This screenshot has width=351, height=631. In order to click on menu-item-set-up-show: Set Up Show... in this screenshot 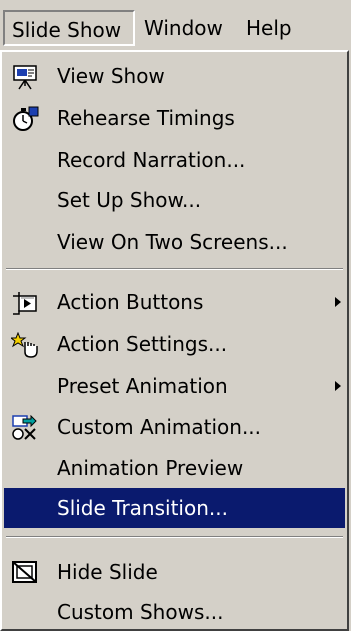, I will do `click(174, 200)`.